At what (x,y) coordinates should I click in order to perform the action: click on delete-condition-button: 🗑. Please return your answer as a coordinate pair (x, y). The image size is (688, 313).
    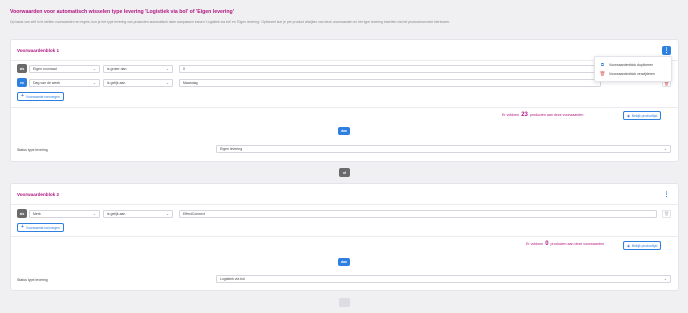
    Looking at the image, I should click on (666, 213).